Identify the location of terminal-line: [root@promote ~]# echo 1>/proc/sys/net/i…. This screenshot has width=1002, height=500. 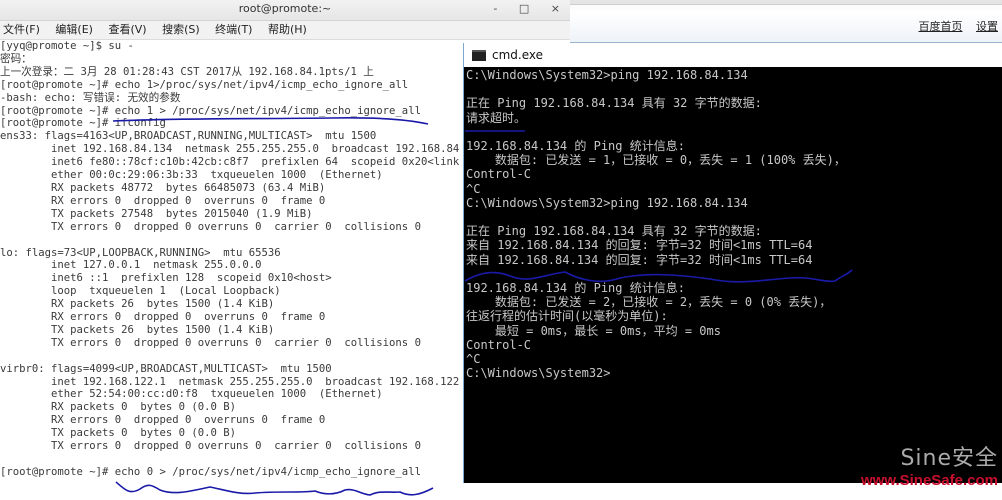
(204, 84).